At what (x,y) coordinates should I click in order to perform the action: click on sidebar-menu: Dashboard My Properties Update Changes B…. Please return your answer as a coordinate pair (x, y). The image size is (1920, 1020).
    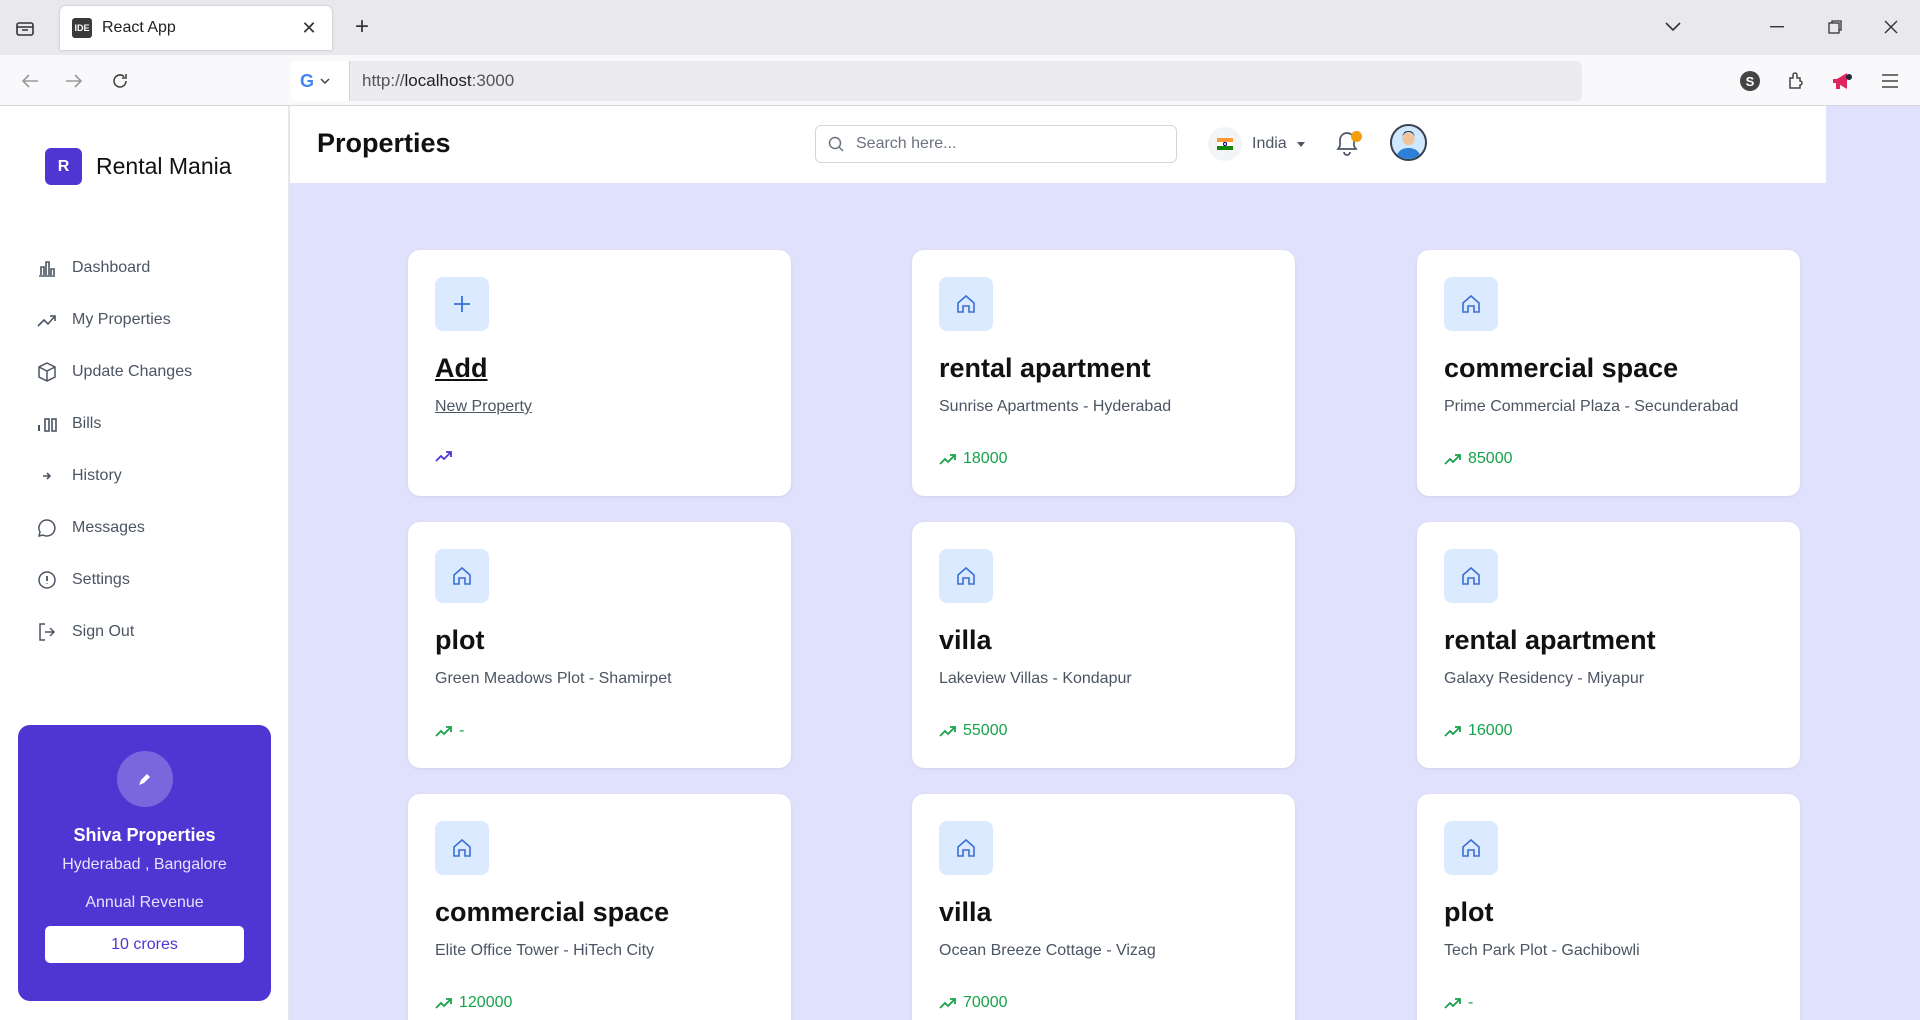
    Looking at the image, I should click on (114, 450).